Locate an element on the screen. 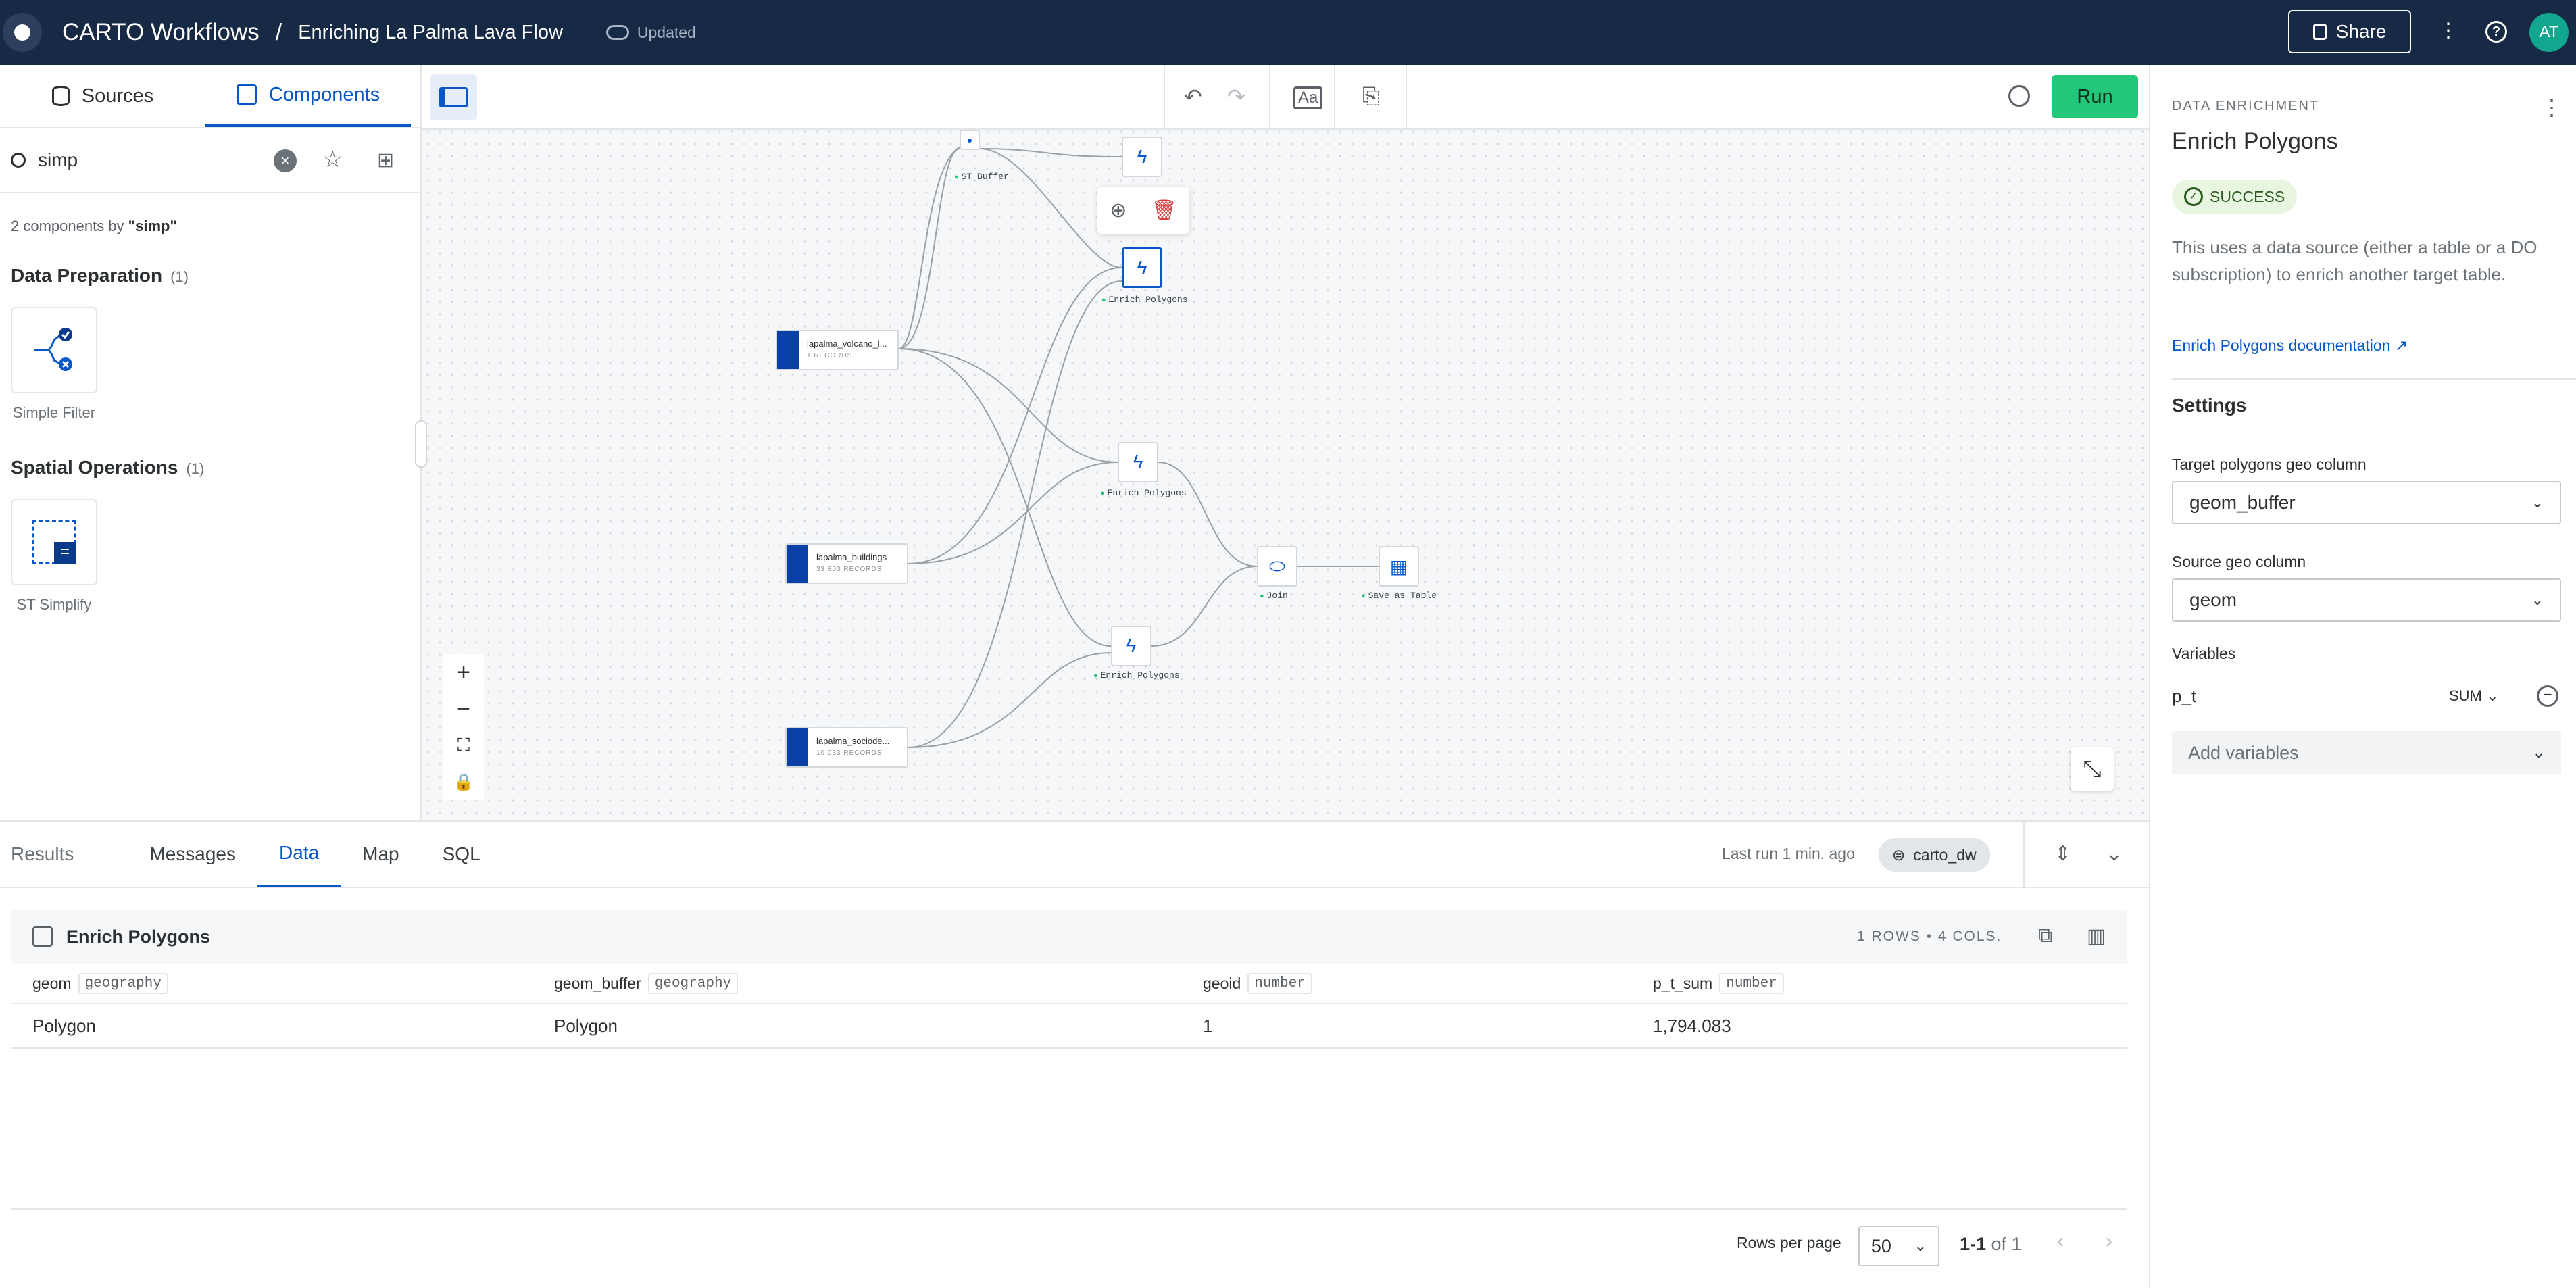  source-table-icon is located at coordinates (798, 564).